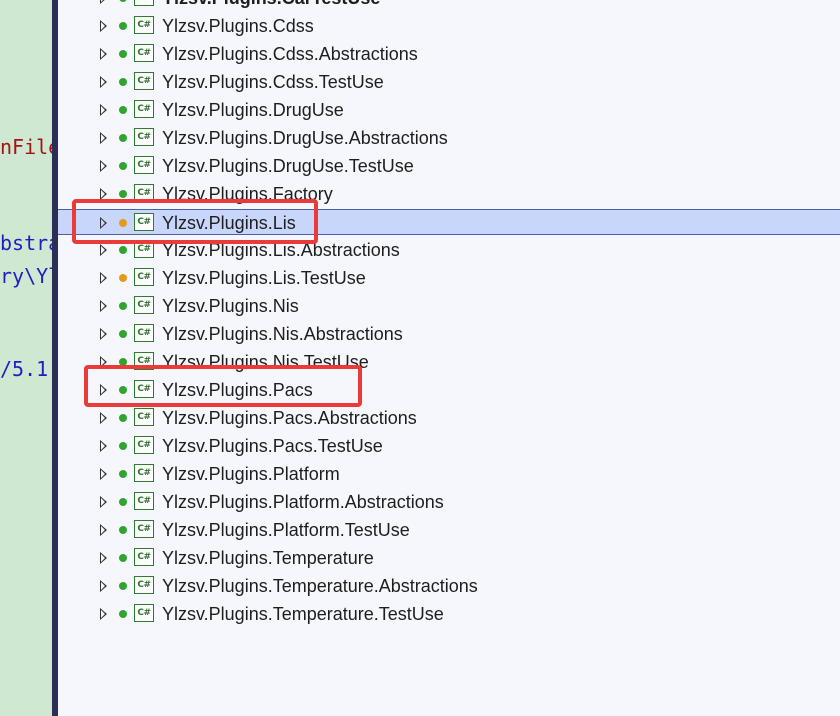 The height and width of the screenshot is (716, 840). Describe the element at coordinates (449, 530) in the screenshot. I see `project-item: C# Ylzsv.Plugins.Platform.TestUse` at that location.